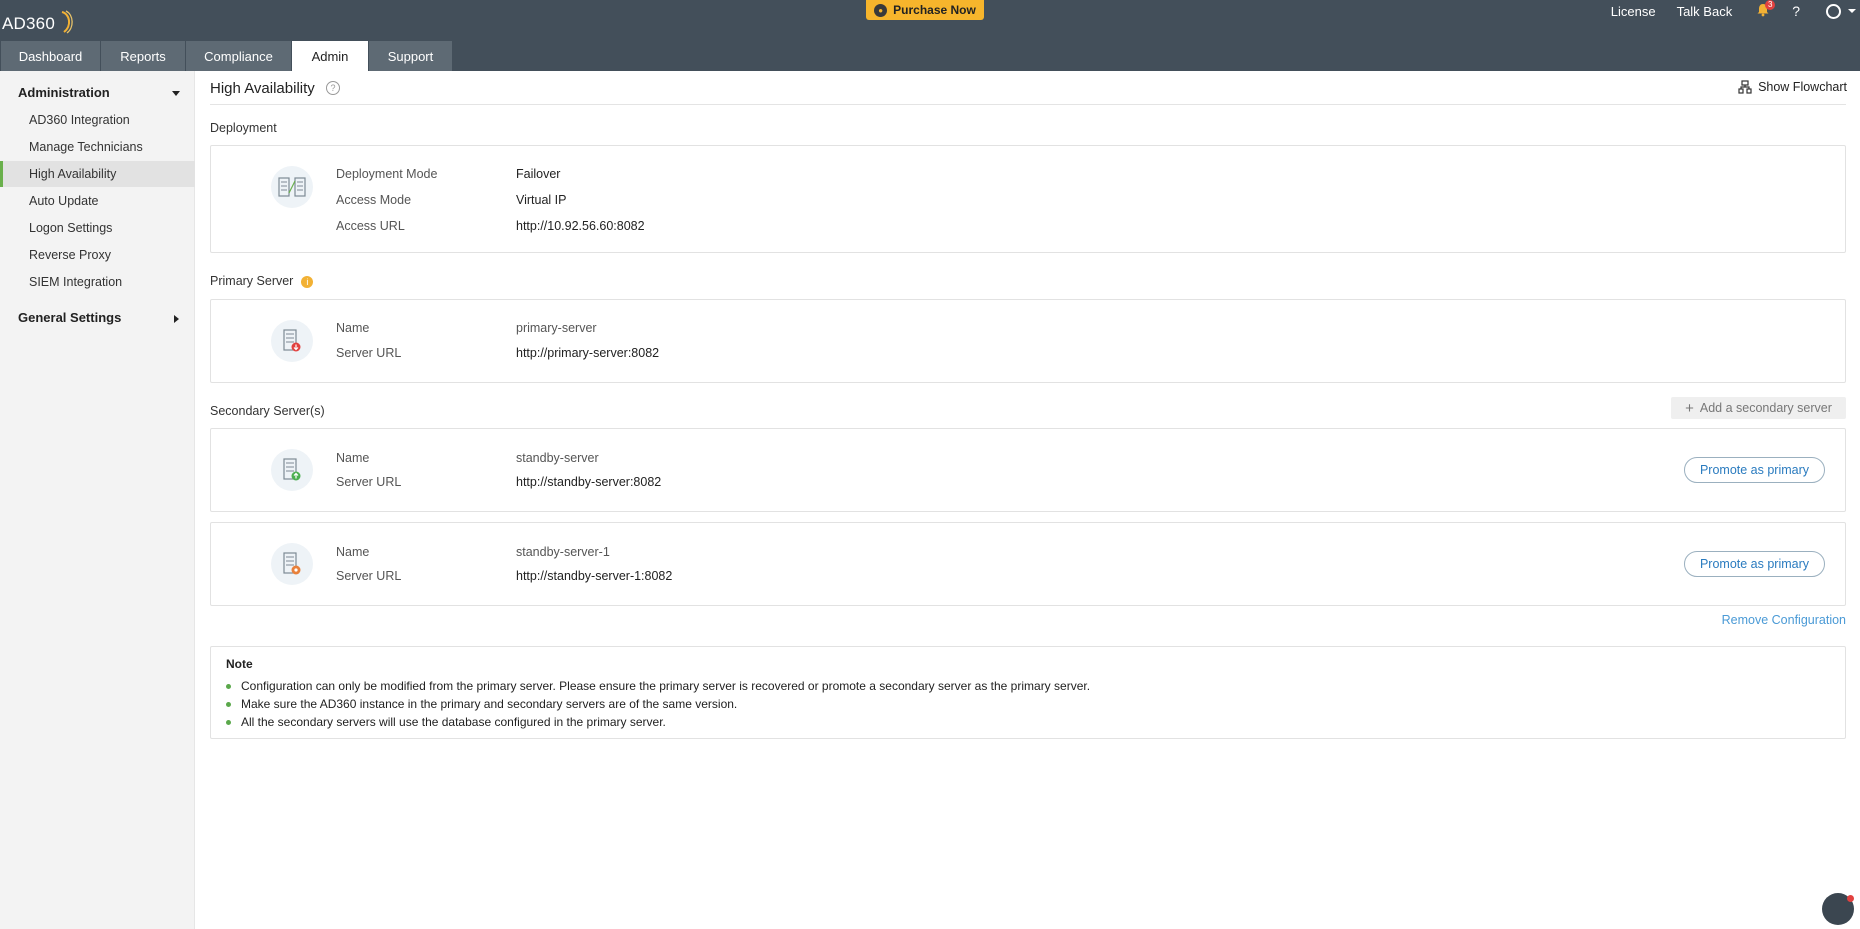  What do you see at coordinates (387, 174) in the screenshot?
I see `deployment-mode-label: Deployment Mode` at bounding box center [387, 174].